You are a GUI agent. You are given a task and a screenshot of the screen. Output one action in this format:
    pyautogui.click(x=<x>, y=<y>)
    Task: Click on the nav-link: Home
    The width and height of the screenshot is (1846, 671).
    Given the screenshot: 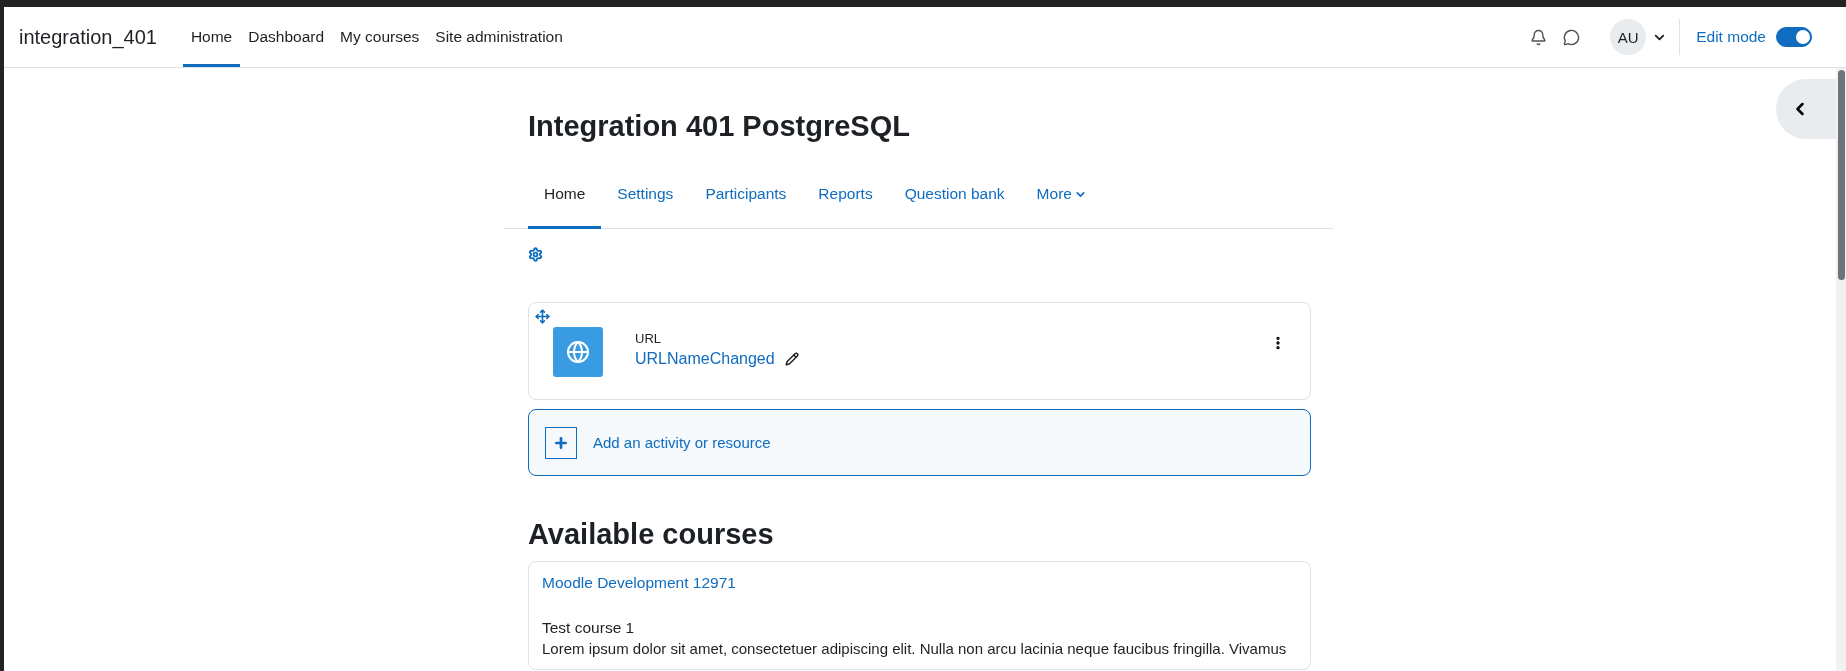 What is the action you would take?
    pyautogui.click(x=211, y=37)
    